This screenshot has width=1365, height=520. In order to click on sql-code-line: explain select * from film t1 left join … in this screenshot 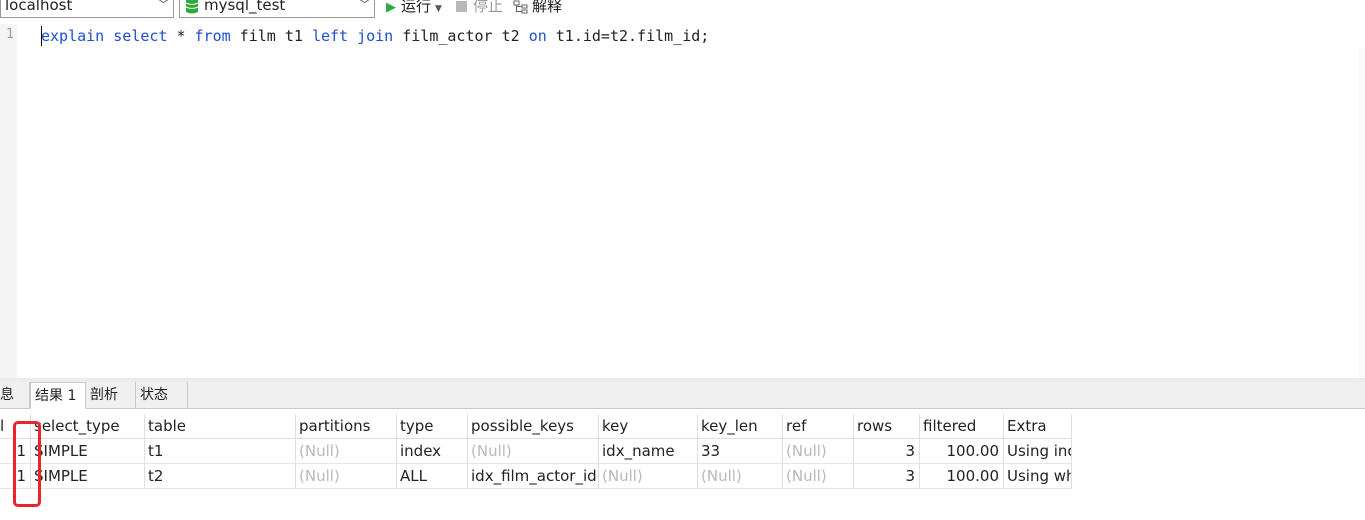, I will do `click(375, 36)`.